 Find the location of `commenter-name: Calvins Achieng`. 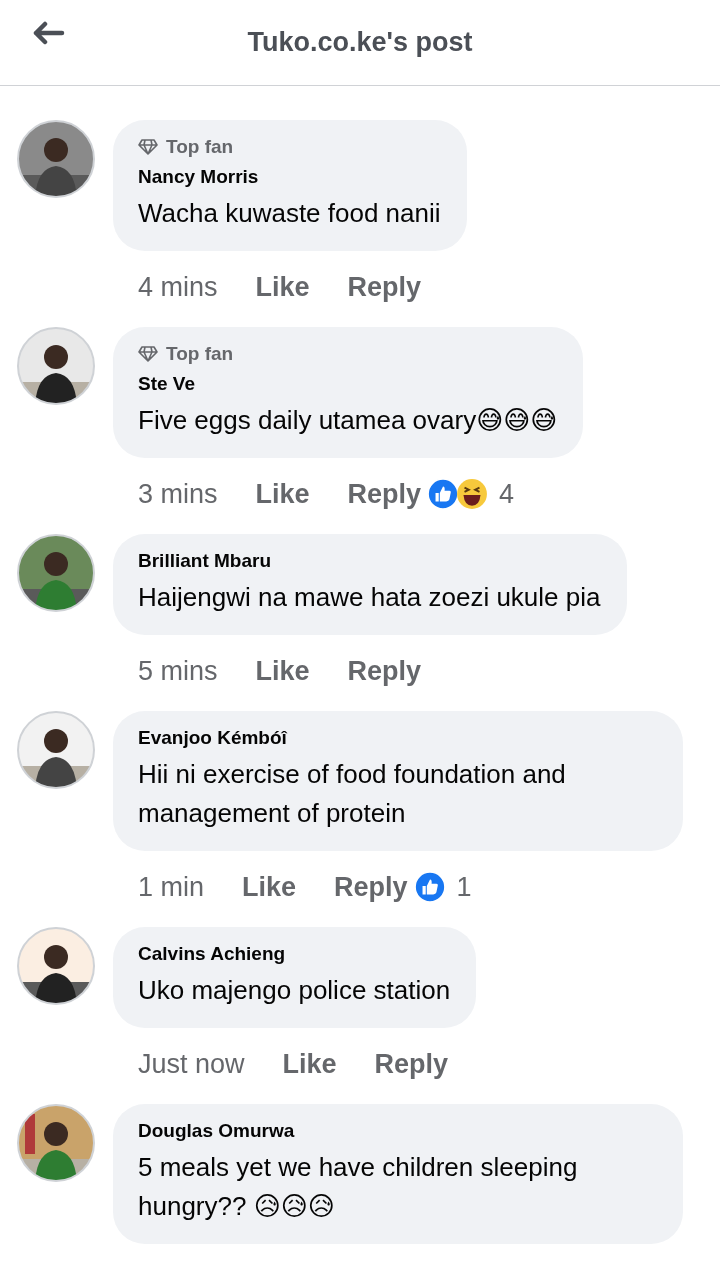

commenter-name: Calvins Achieng is located at coordinates (294, 954).